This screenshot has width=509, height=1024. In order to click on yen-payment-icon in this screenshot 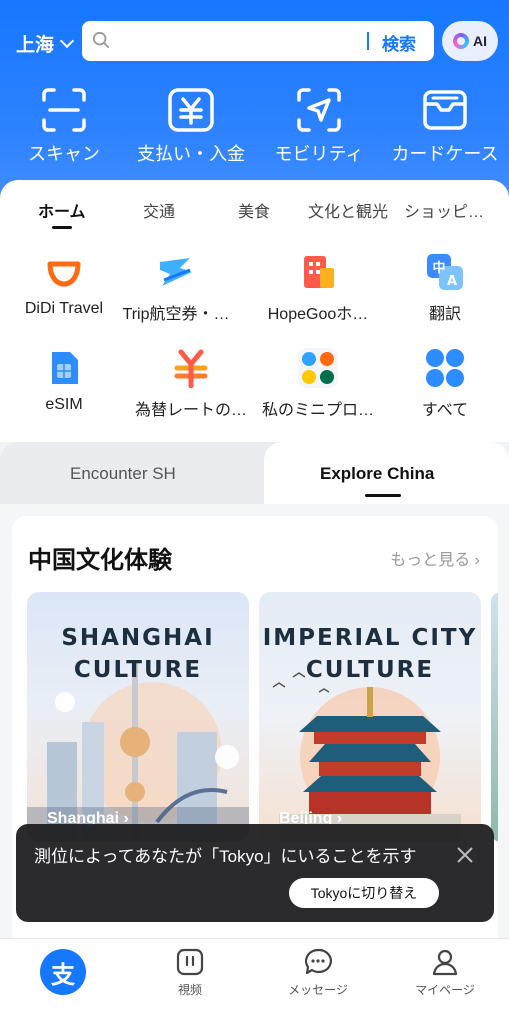, I will do `click(191, 110)`.